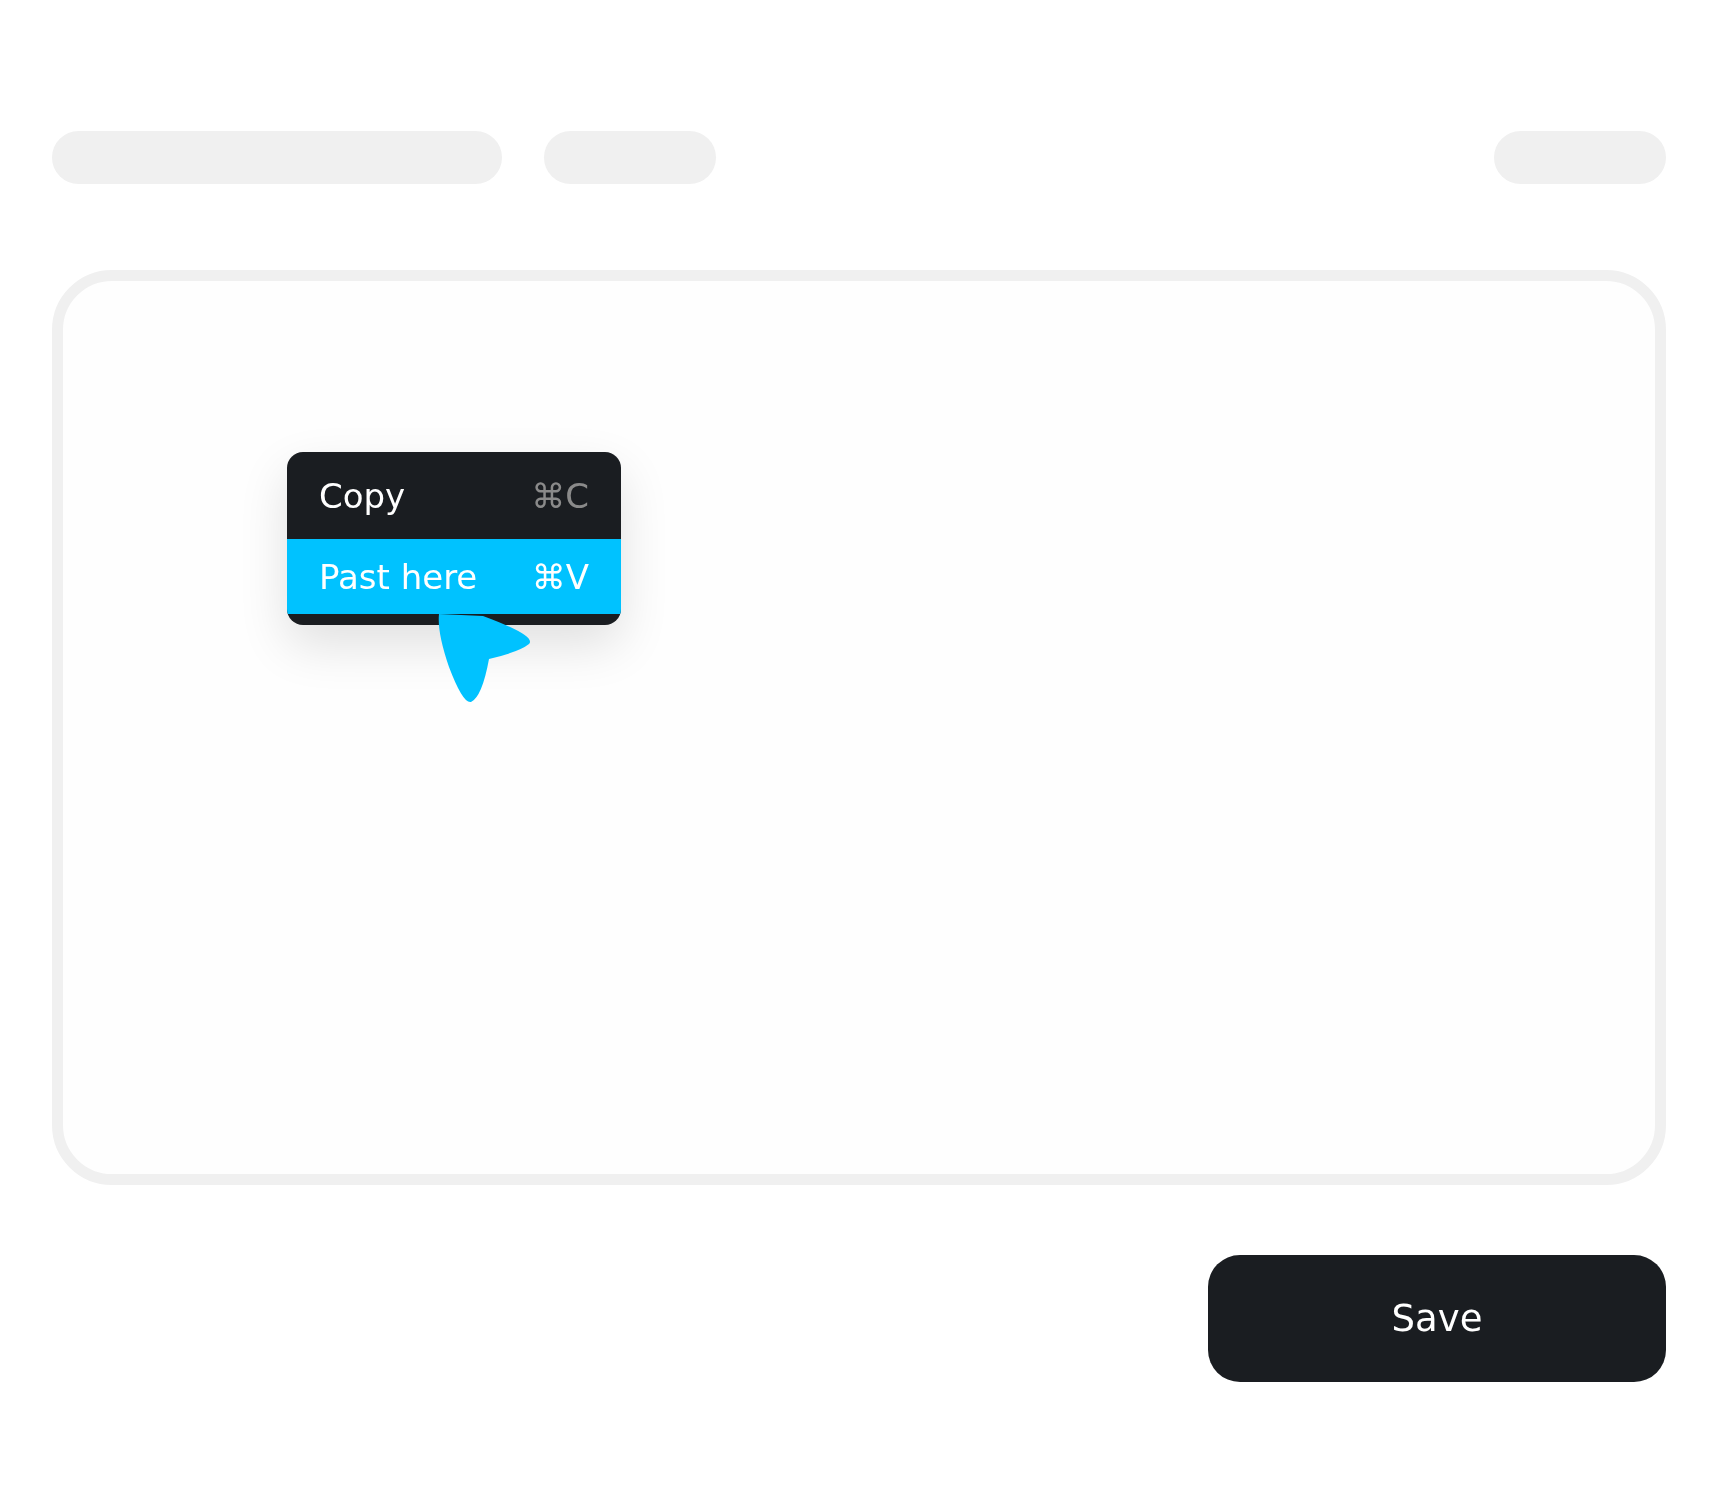 The height and width of the screenshot is (1486, 1729). What do you see at coordinates (485, 658) in the screenshot?
I see `cursor-icon` at bounding box center [485, 658].